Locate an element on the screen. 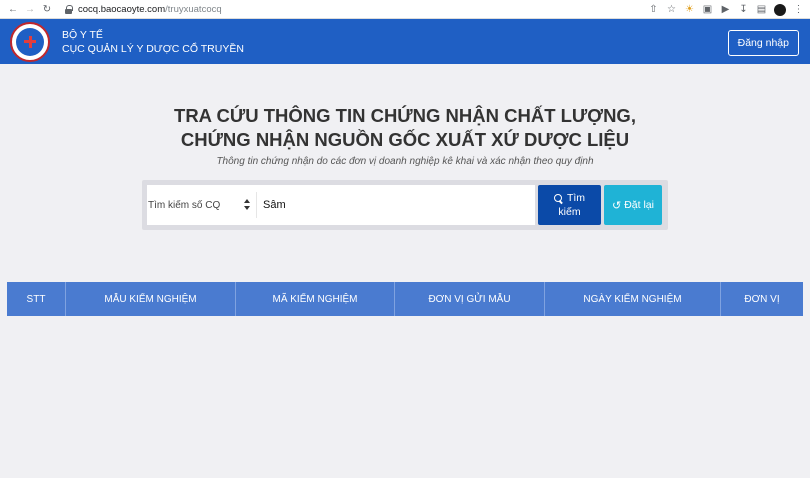 The image size is (810, 478). org-name: BỘ Y TẾ CỤC QUẢN LÝ Y DƯỢC CỔ TRUYỀN is located at coordinates (153, 42).